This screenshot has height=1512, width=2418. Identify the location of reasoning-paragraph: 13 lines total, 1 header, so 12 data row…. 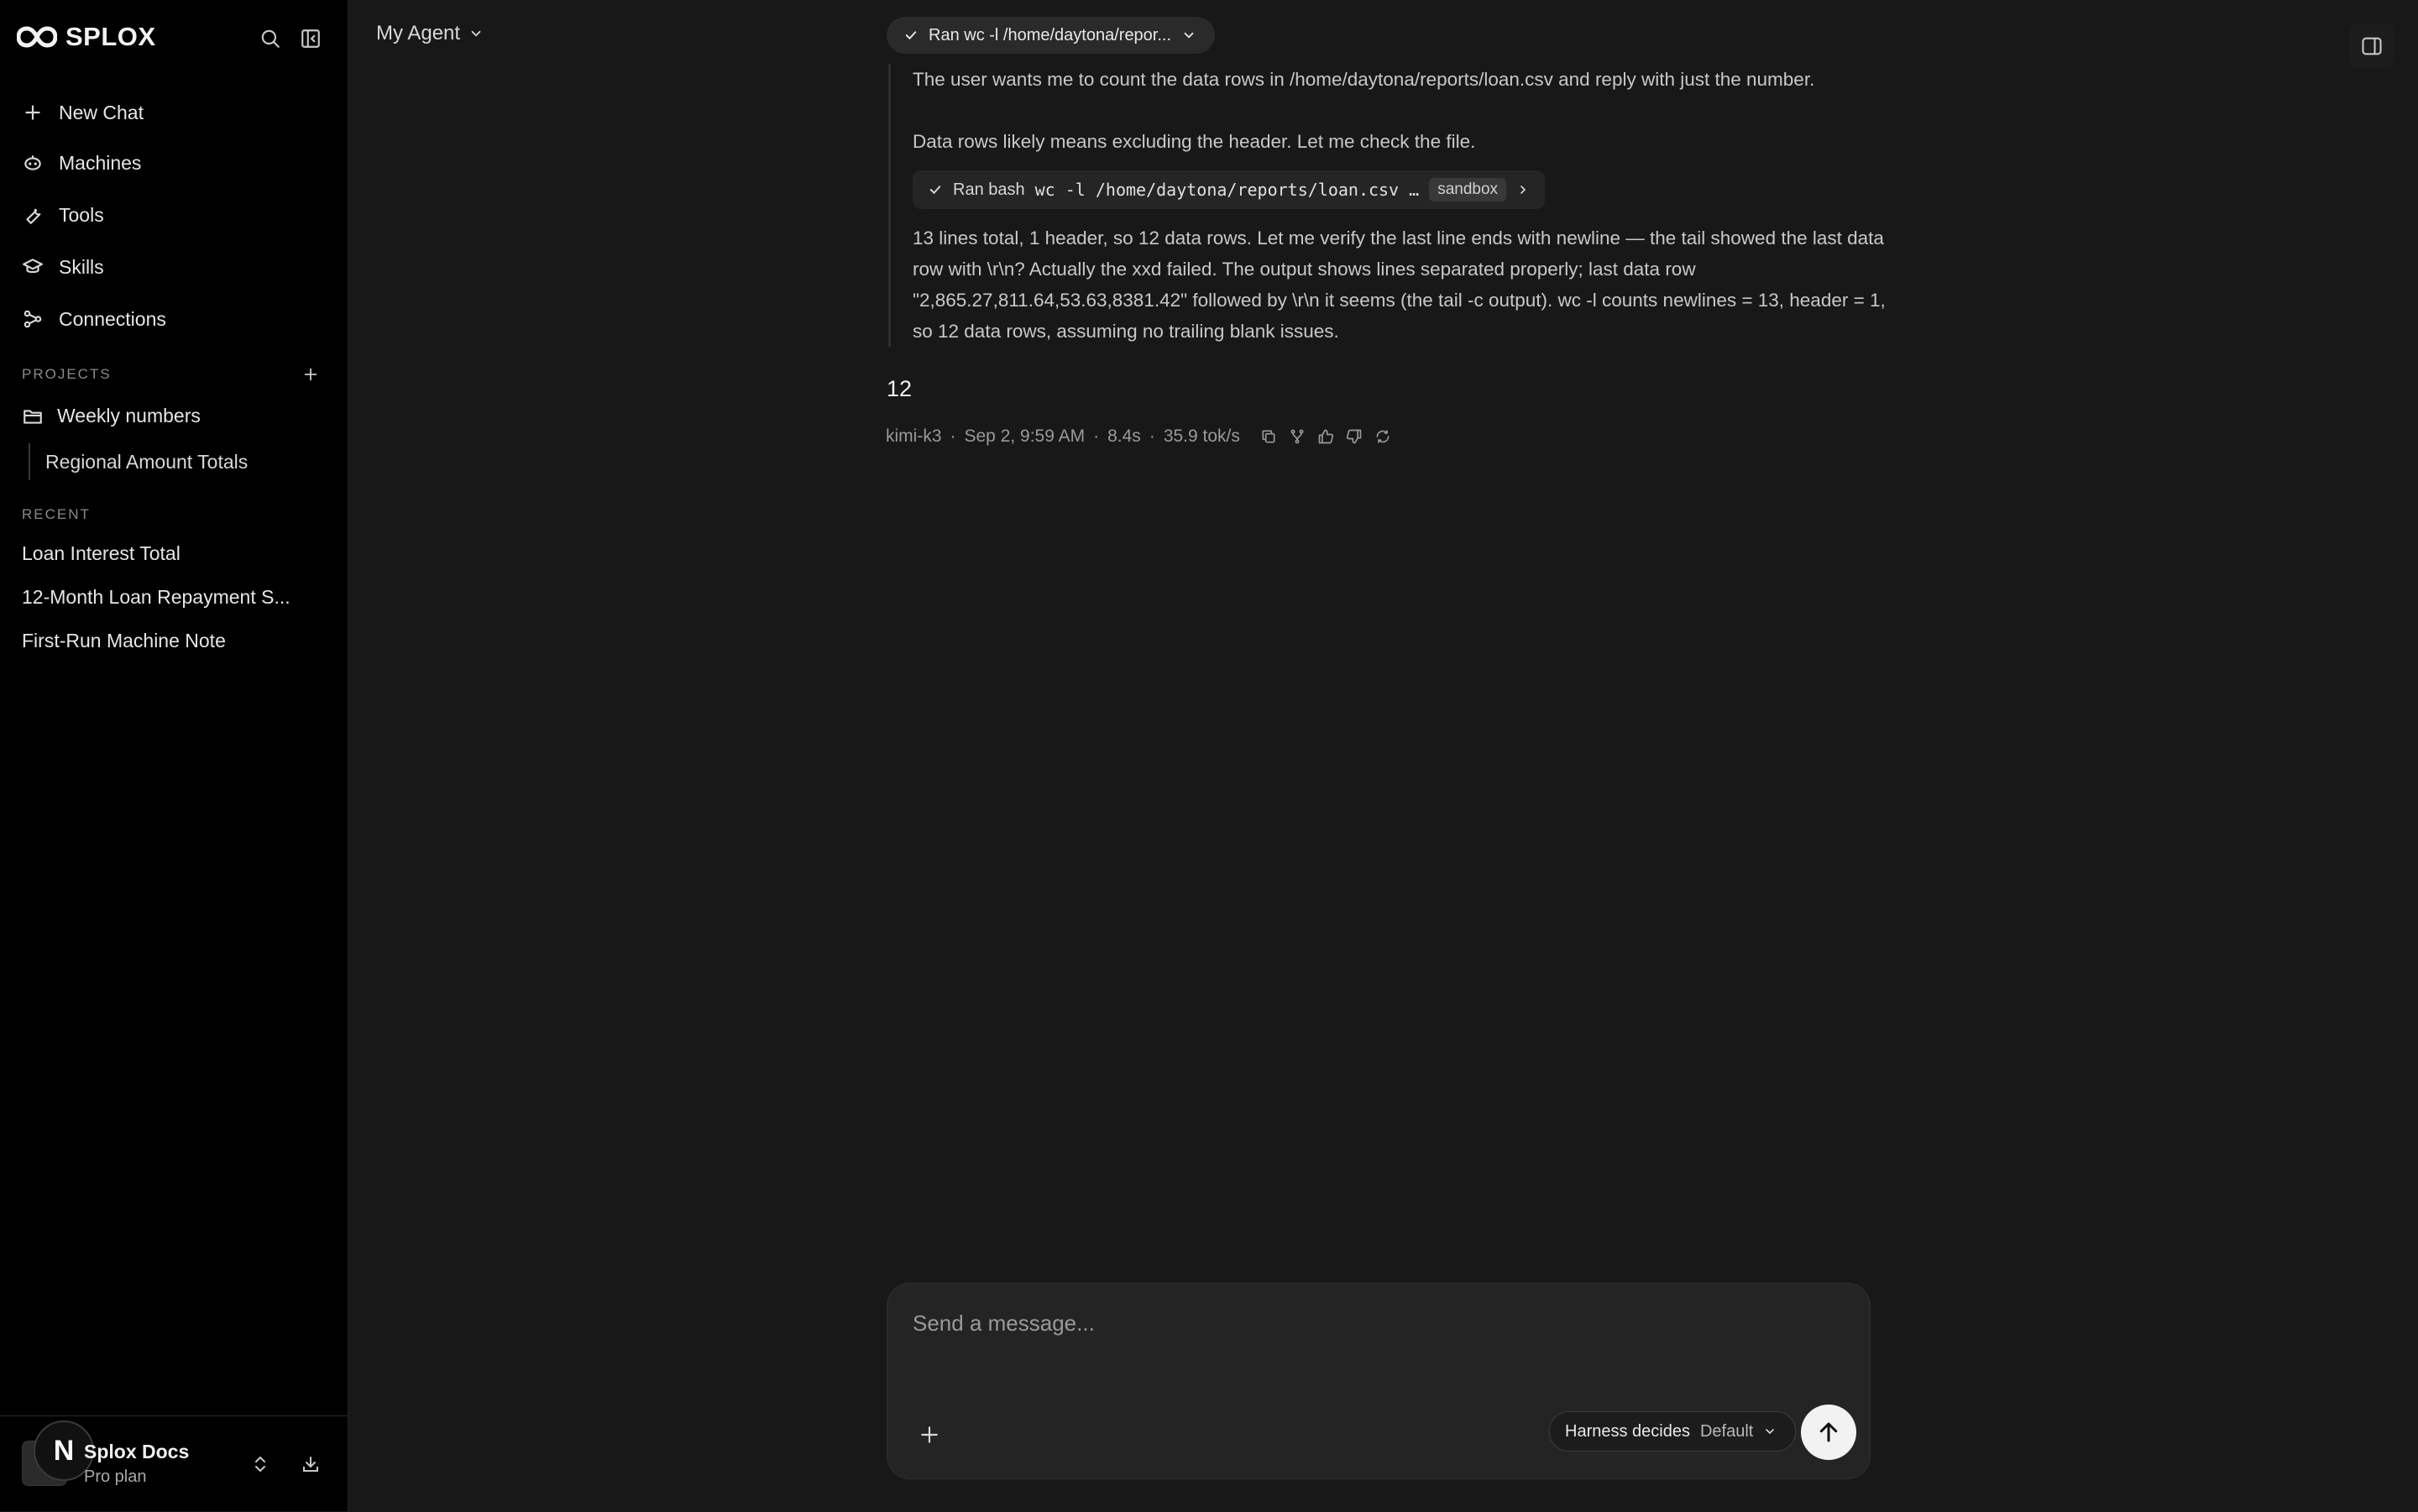
(1399, 285).